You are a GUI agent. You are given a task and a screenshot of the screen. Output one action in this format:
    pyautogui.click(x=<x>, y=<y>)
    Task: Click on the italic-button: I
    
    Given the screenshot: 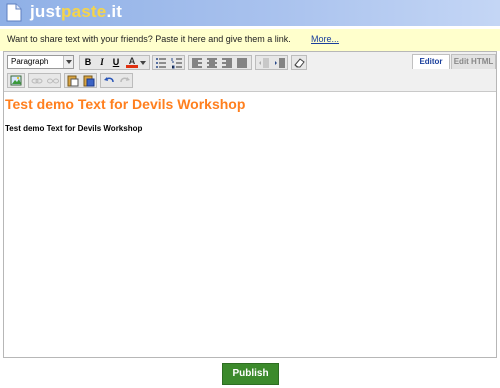 What is the action you would take?
    pyautogui.click(x=102, y=62)
    